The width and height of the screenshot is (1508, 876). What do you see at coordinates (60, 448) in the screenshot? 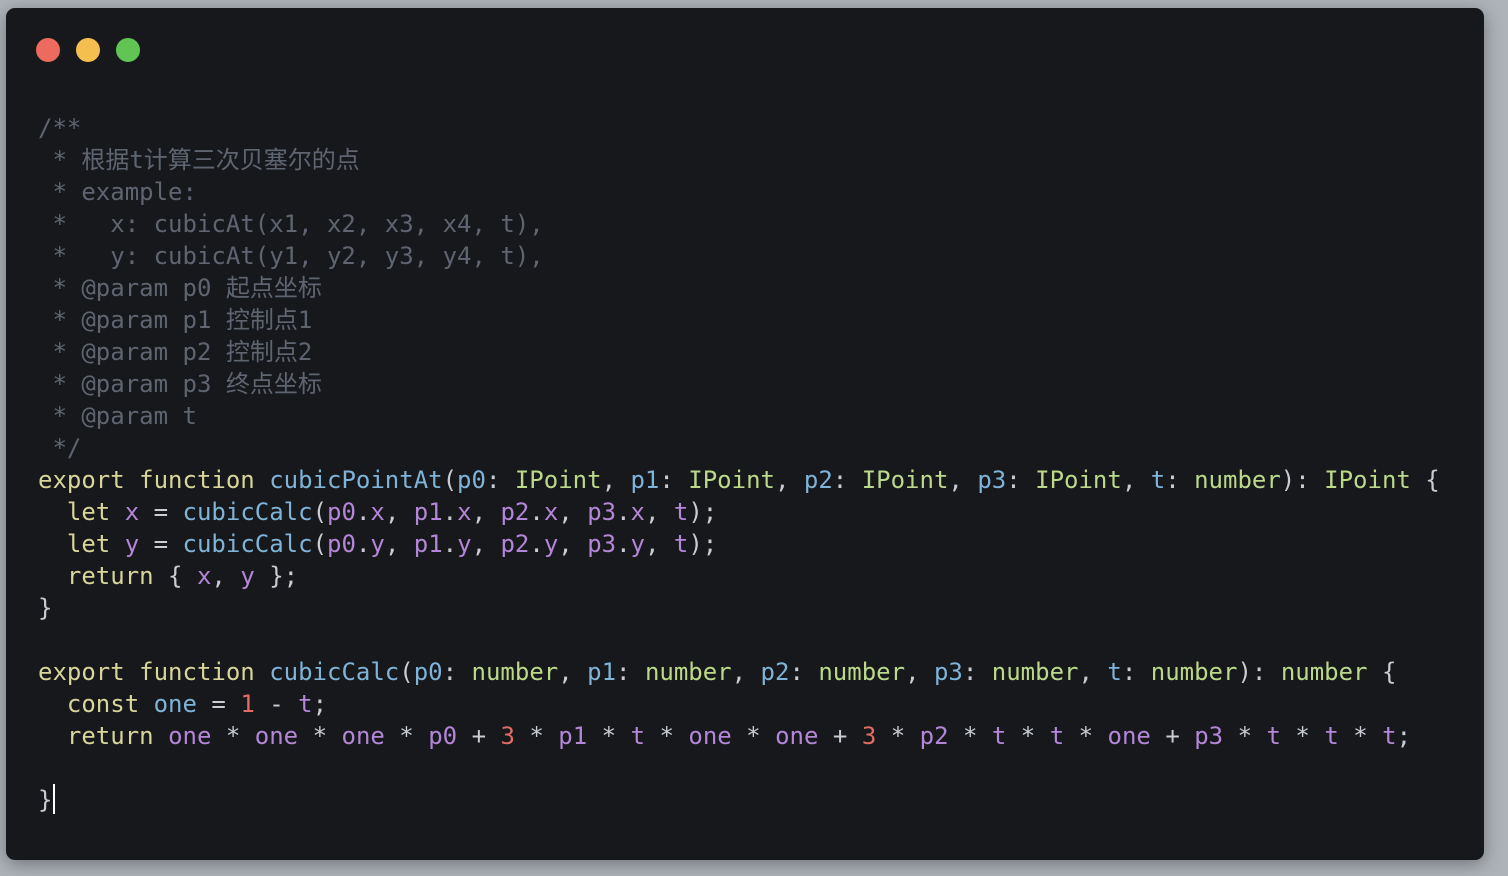
I see `code-token: */` at bounding box center [60, 448].